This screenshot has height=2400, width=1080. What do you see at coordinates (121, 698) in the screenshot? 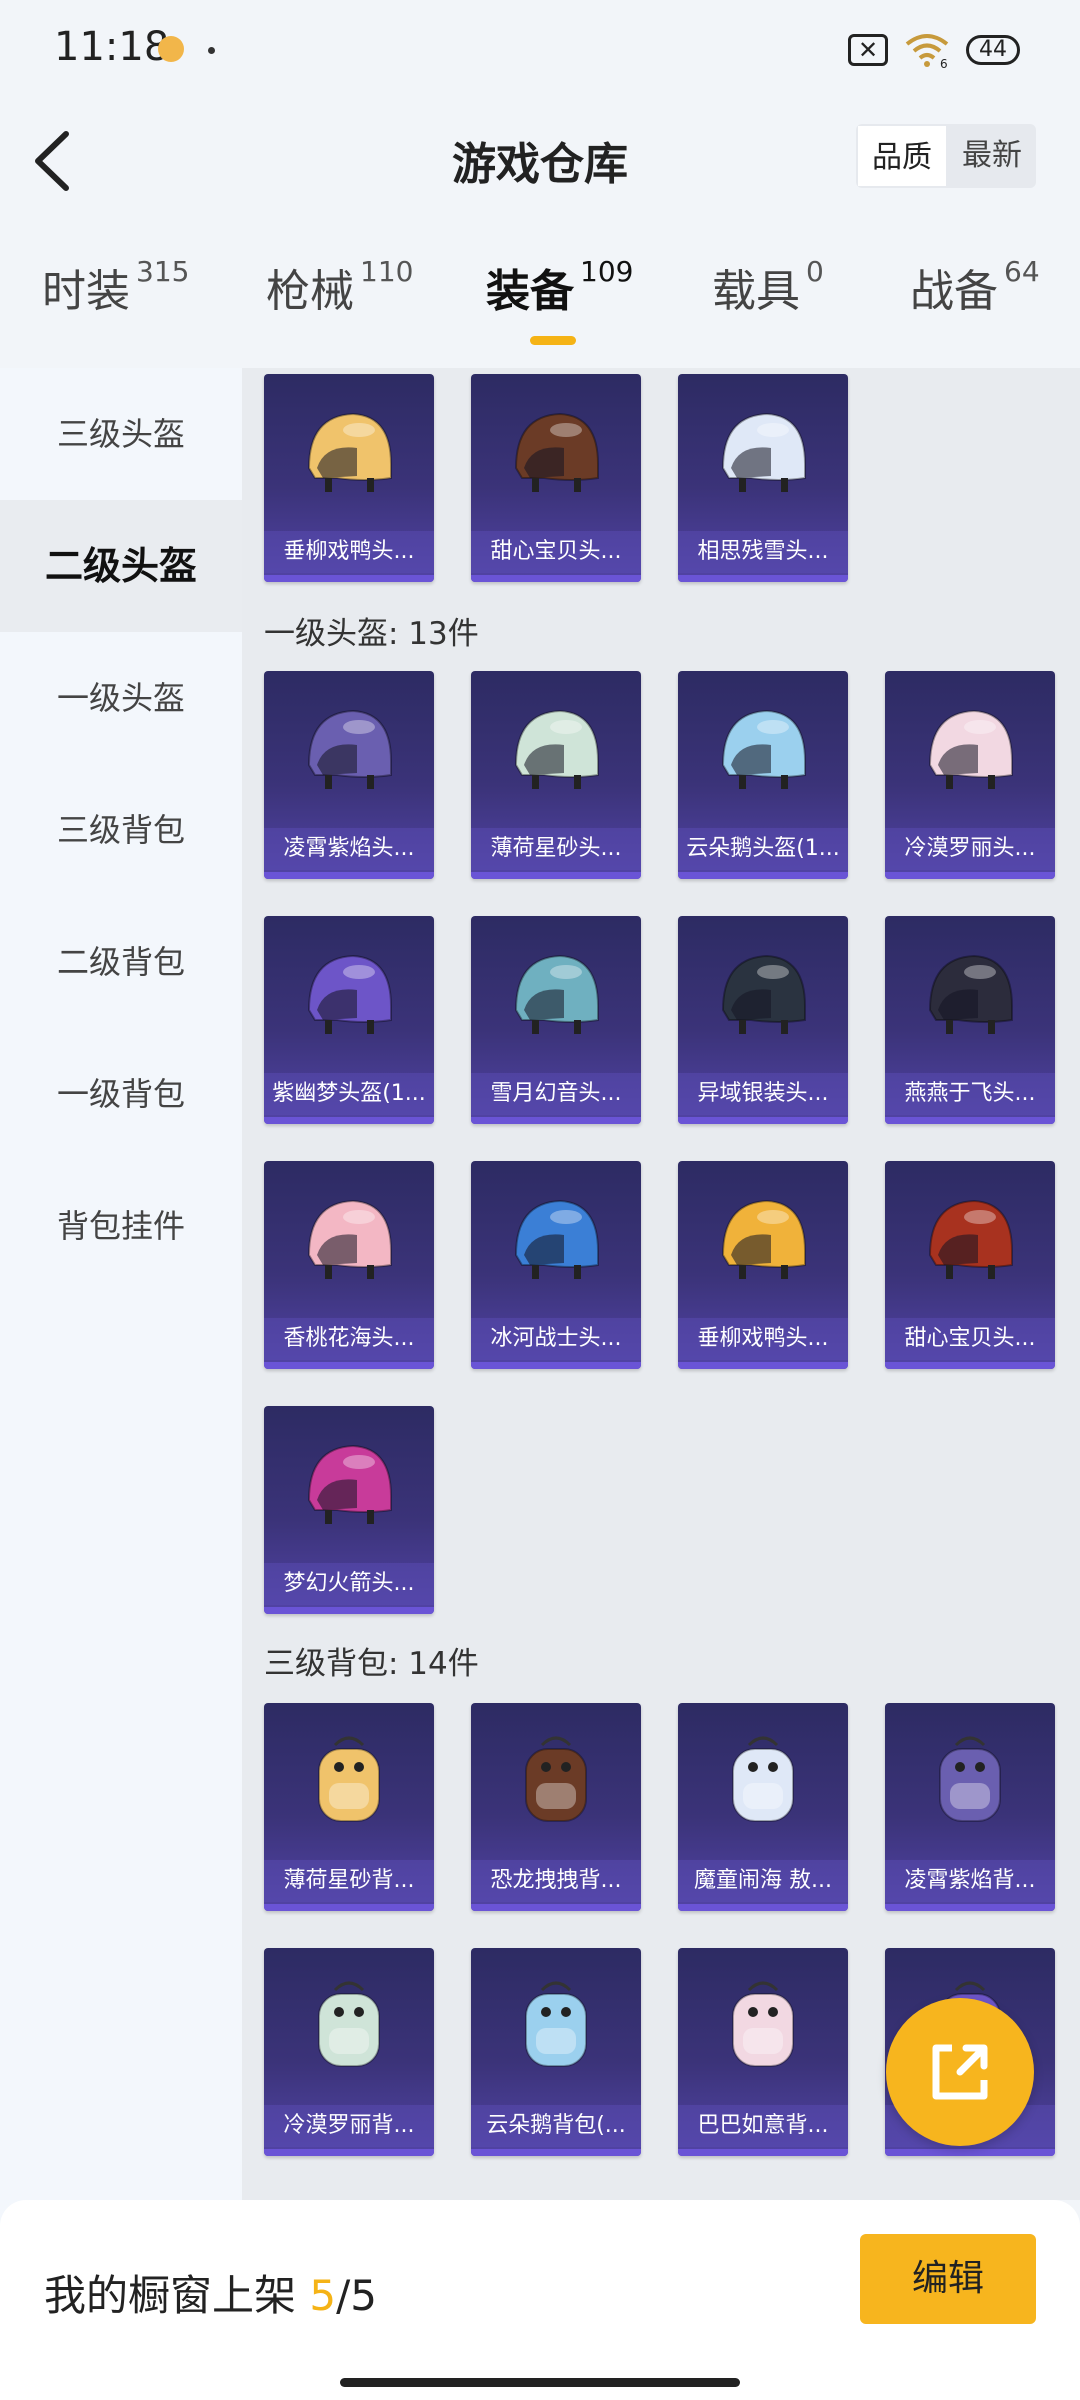
I see `sidebar-item-level1-helmet: 一级头盔` at bounding box center [121, 698].